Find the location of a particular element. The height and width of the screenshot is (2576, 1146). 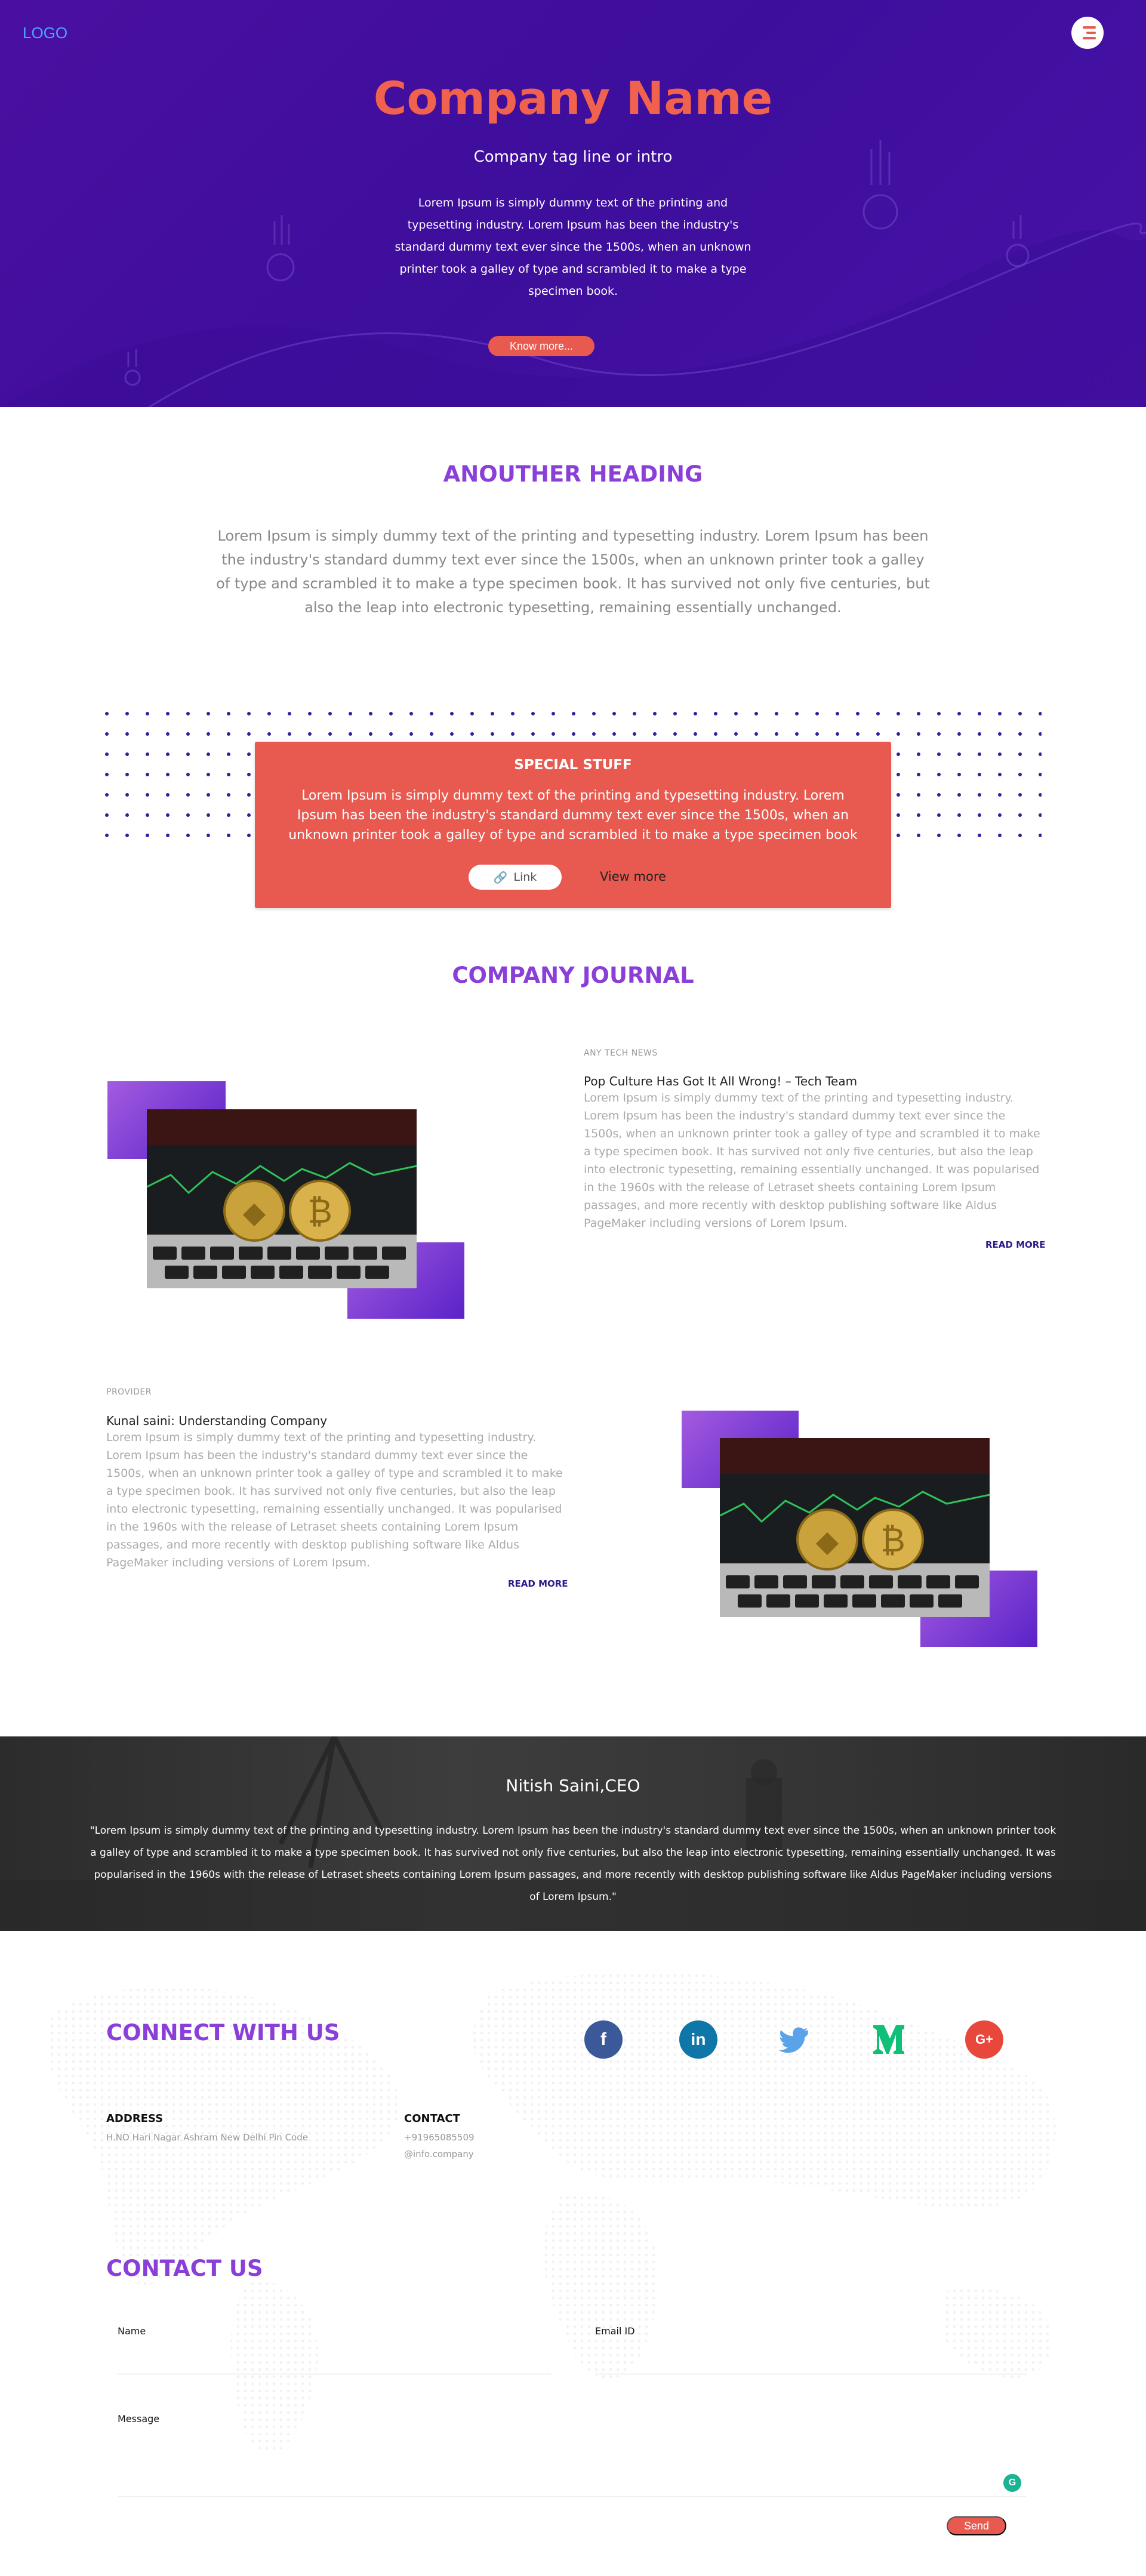

medium-mark is located at coordinates (889, 2039).